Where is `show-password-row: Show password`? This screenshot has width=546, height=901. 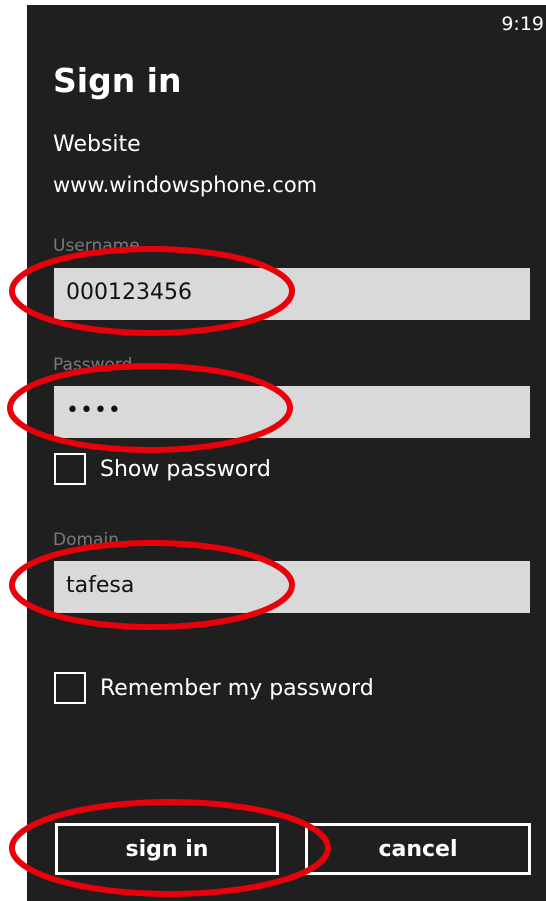
show-password-row: Show password is located at coordinates (162, 469).